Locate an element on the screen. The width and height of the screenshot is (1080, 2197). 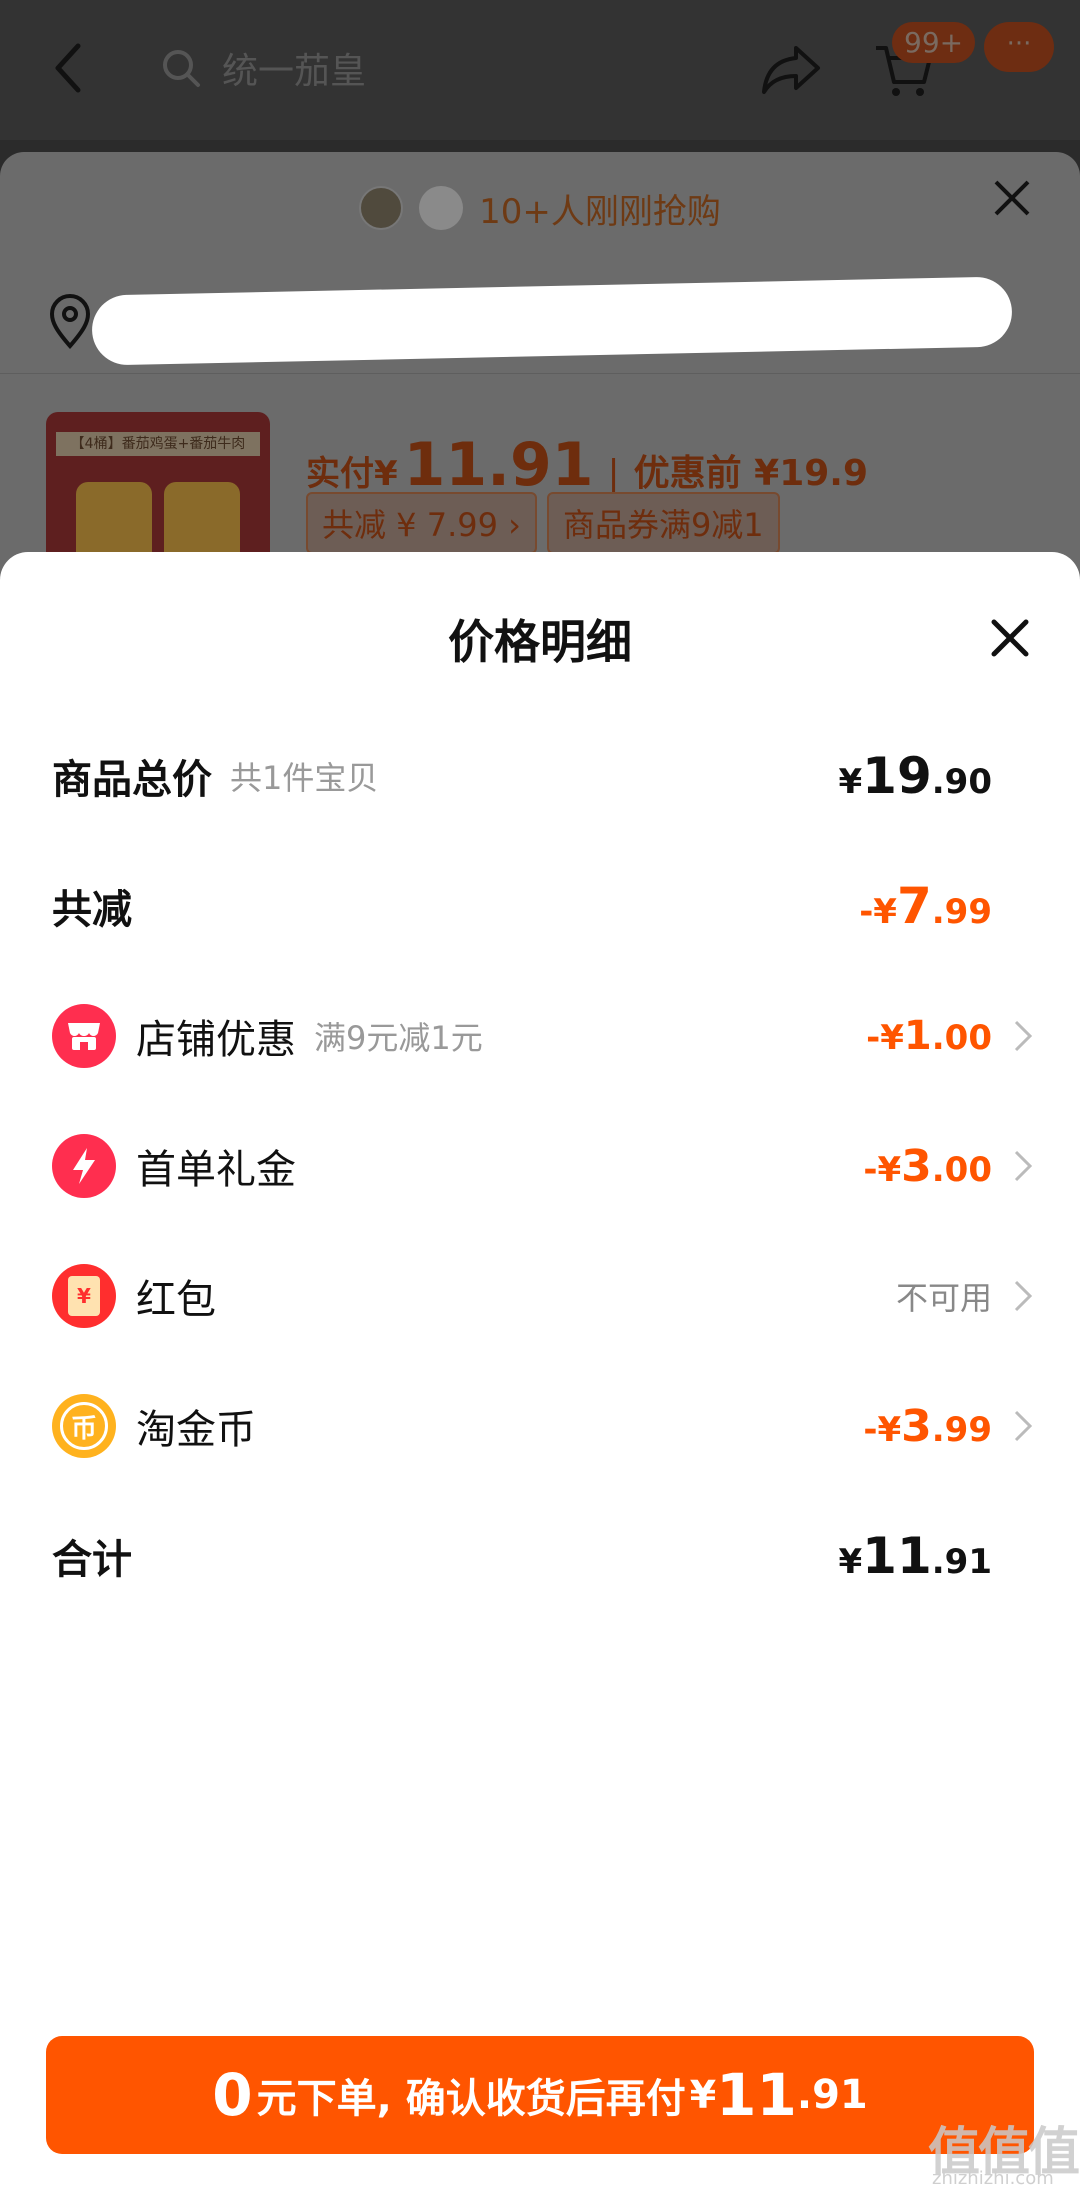
top-bar: 统一茄皇 99+ ··· is located at coordinates (540, 70).